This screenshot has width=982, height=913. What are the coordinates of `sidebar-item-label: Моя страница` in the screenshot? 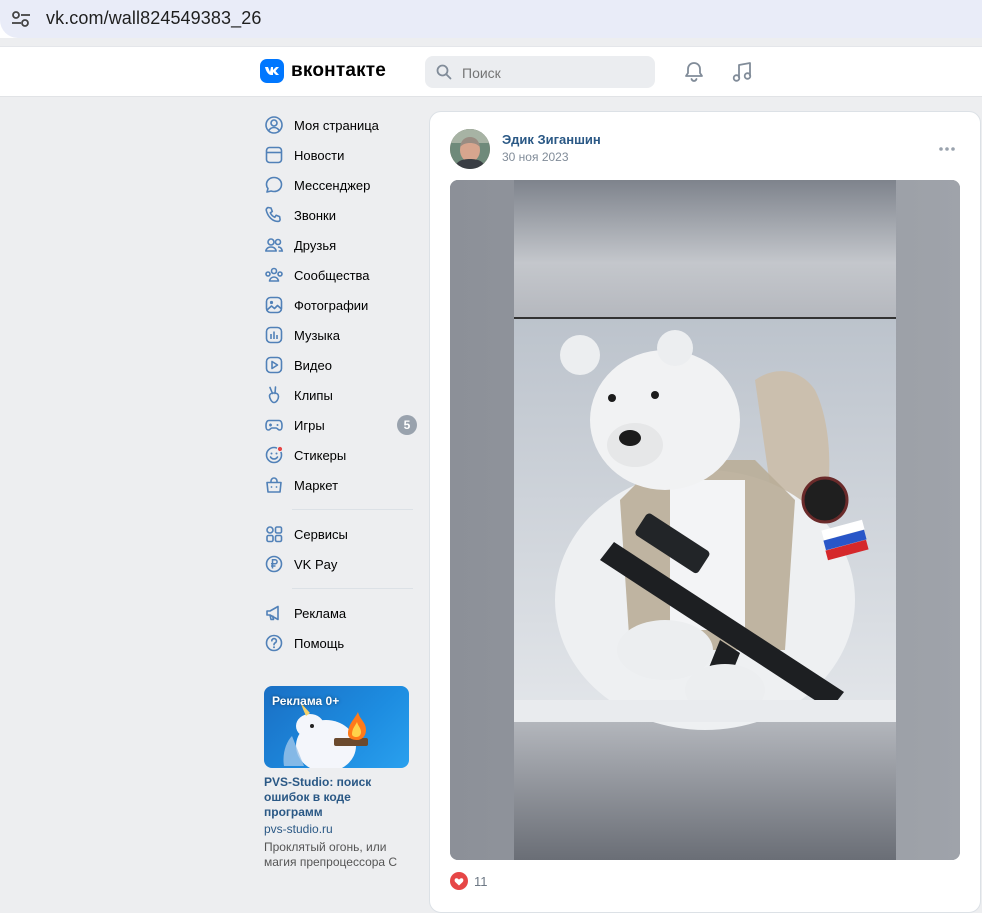 It's located at (336, 125).